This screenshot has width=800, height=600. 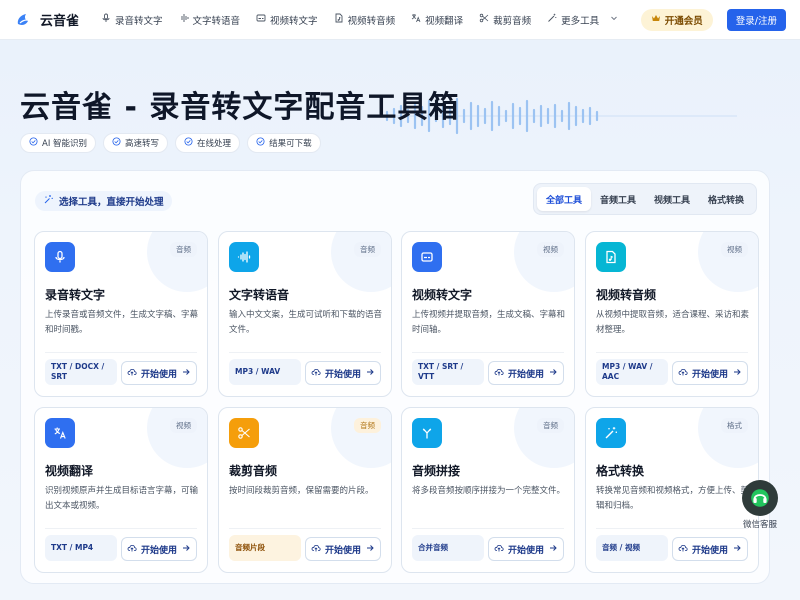 What do you see at coordinates (210, 20) in the screenshot?
I see `nav-item-text-to-speech: 文字转语音` at bounding box center [210, 20].